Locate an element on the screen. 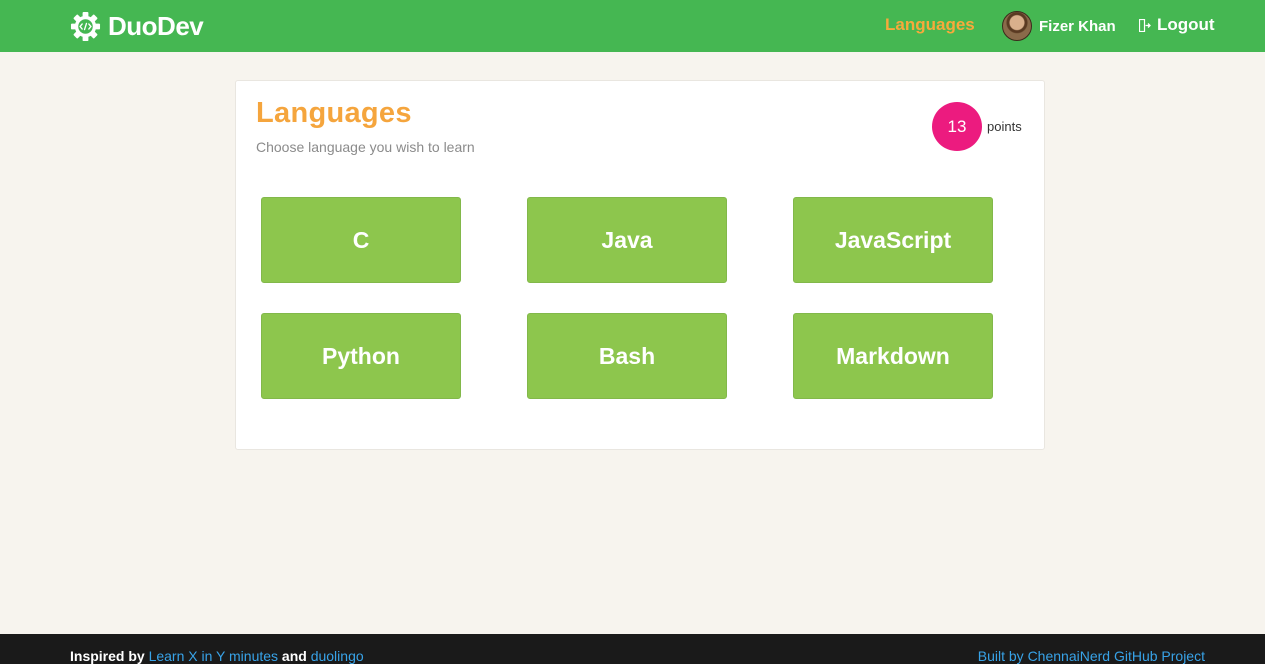 This screenshot has width=1265, height=664. language-button-bash: Bash is located at coordinates (627, 356).